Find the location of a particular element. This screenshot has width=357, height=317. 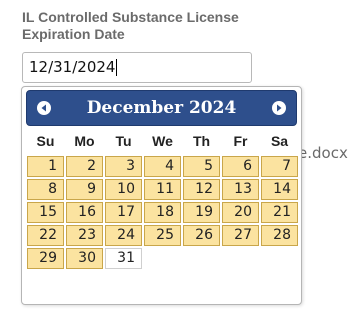

day-cell: 14 is located at coordinates (279, 189).